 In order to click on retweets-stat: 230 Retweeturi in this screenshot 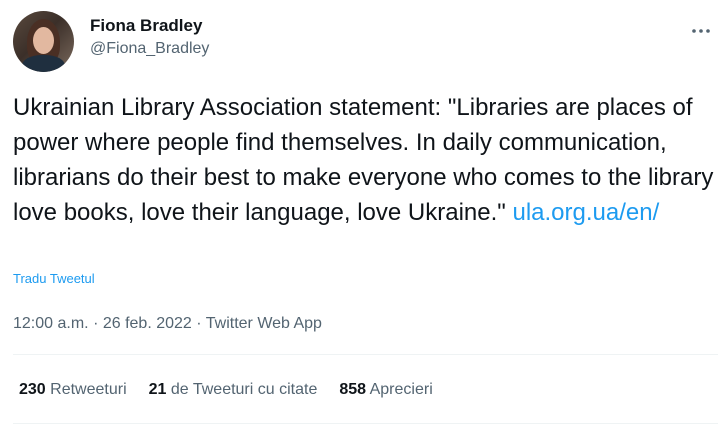, I will do `click(73, 390)`.